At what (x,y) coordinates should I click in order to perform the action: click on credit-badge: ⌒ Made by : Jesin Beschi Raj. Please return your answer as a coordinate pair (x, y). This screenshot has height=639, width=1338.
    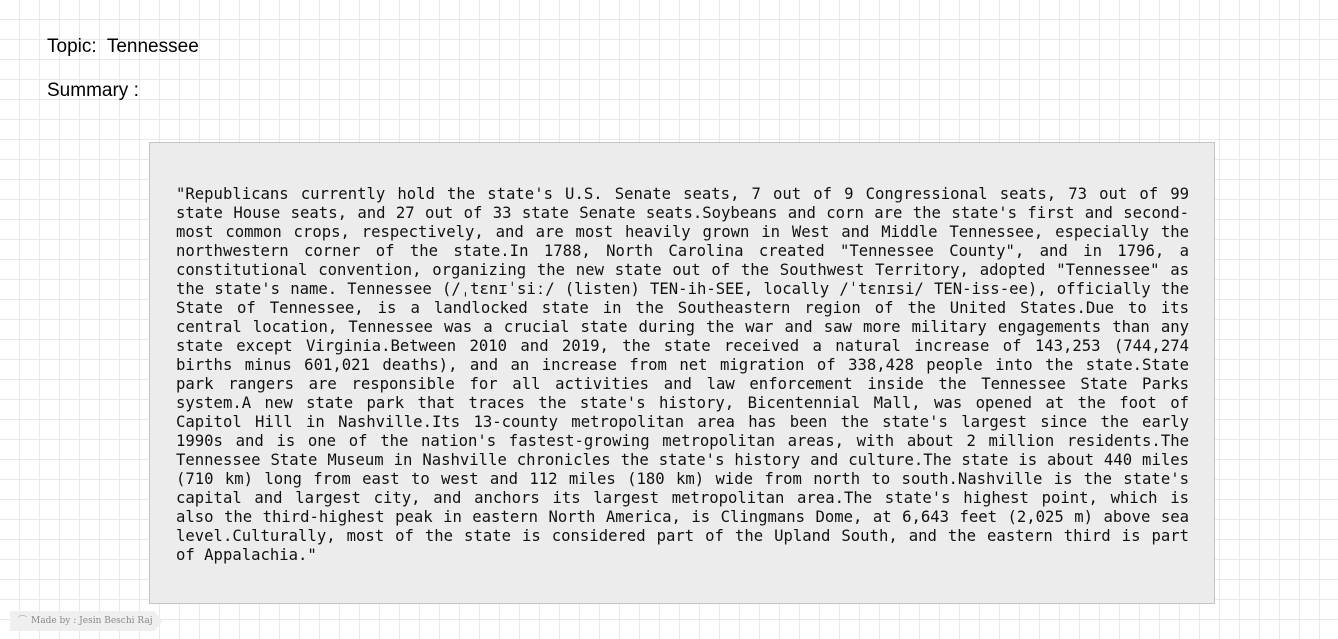
    Looking at the image, I should click on (86, 621).